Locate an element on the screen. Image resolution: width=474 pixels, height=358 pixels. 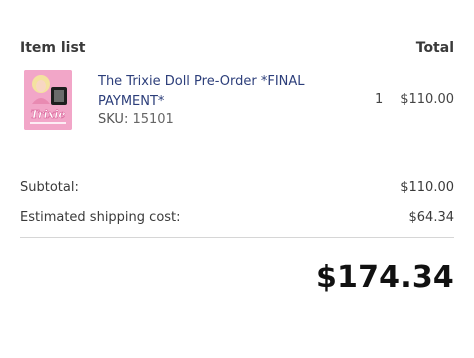
shipping-label: Estimated shipping cost: is located at coordinates (100, 217).